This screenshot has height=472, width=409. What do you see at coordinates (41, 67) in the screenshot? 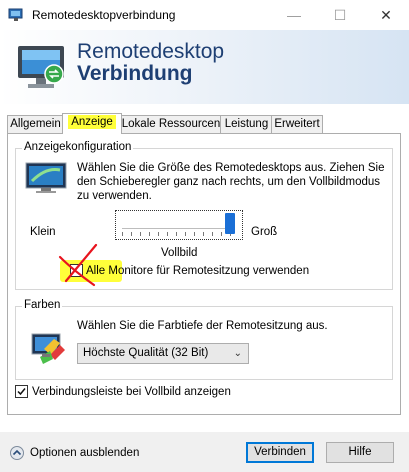
I see `remote-desktop-monitor-icon` at bounding box center [41, 67].